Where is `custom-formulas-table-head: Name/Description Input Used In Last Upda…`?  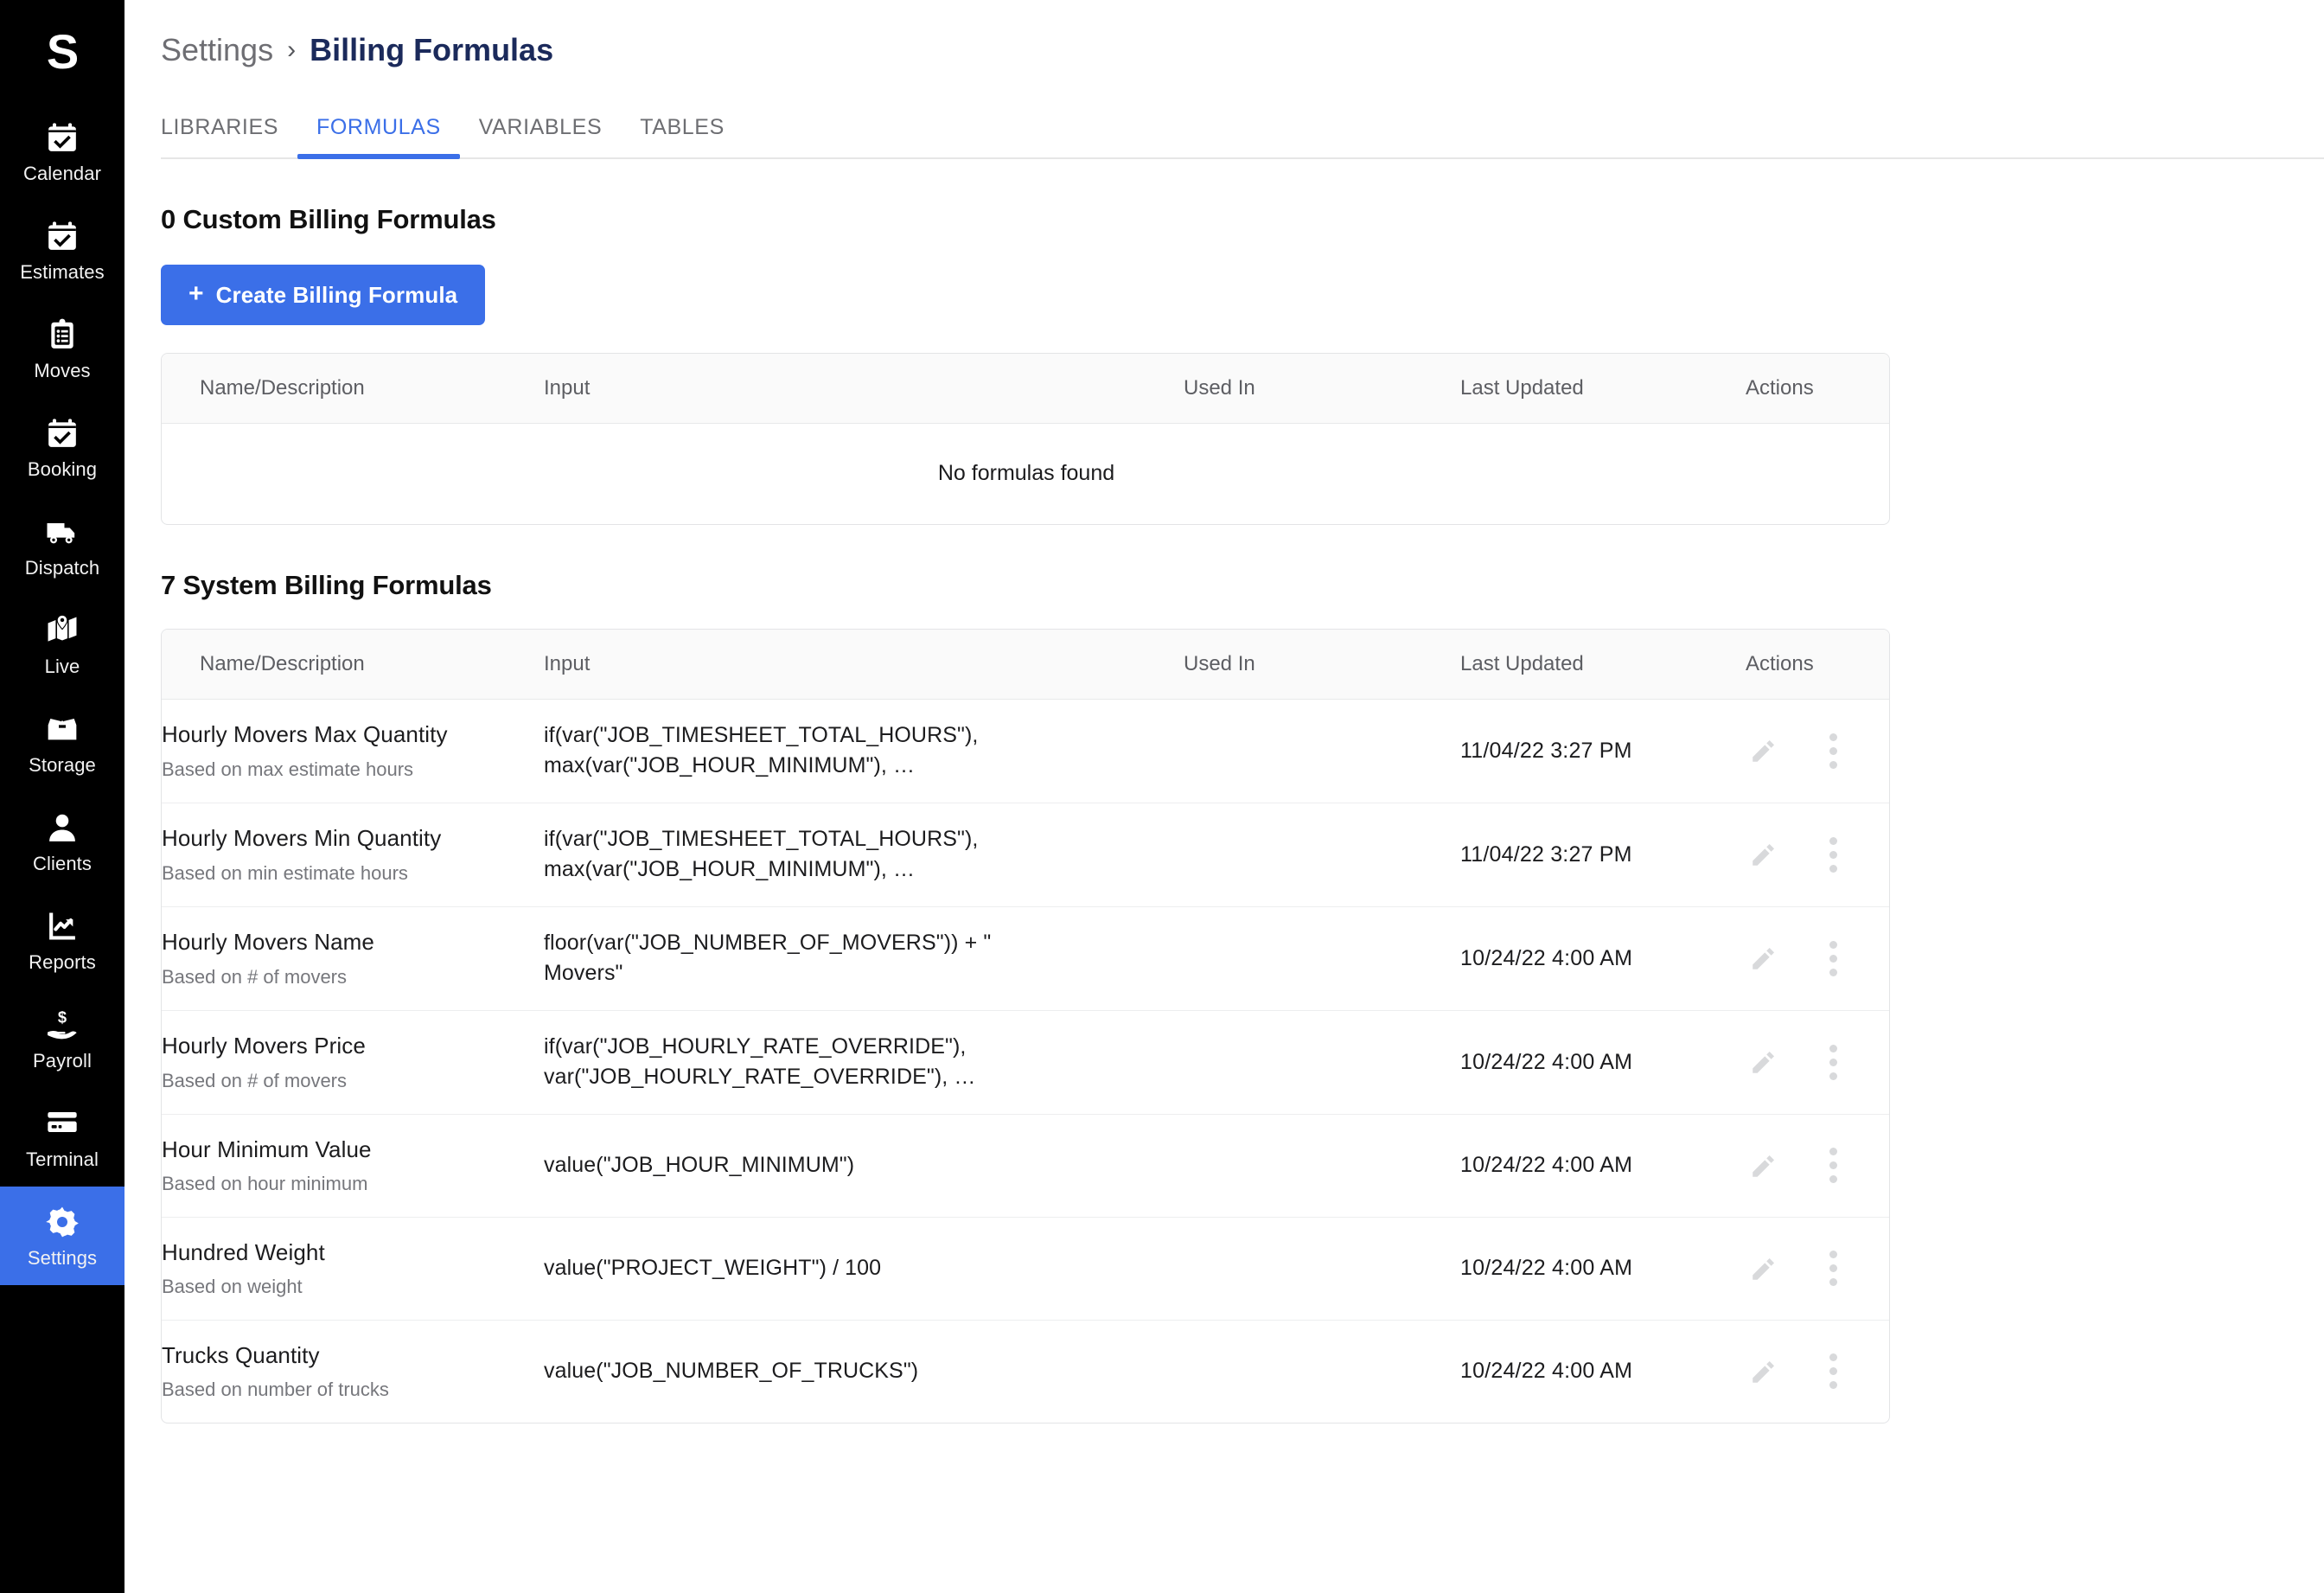 custom-formulas-table-head: Name/Description Input Used In Last Upda… is located at coordinates (1025, 389).